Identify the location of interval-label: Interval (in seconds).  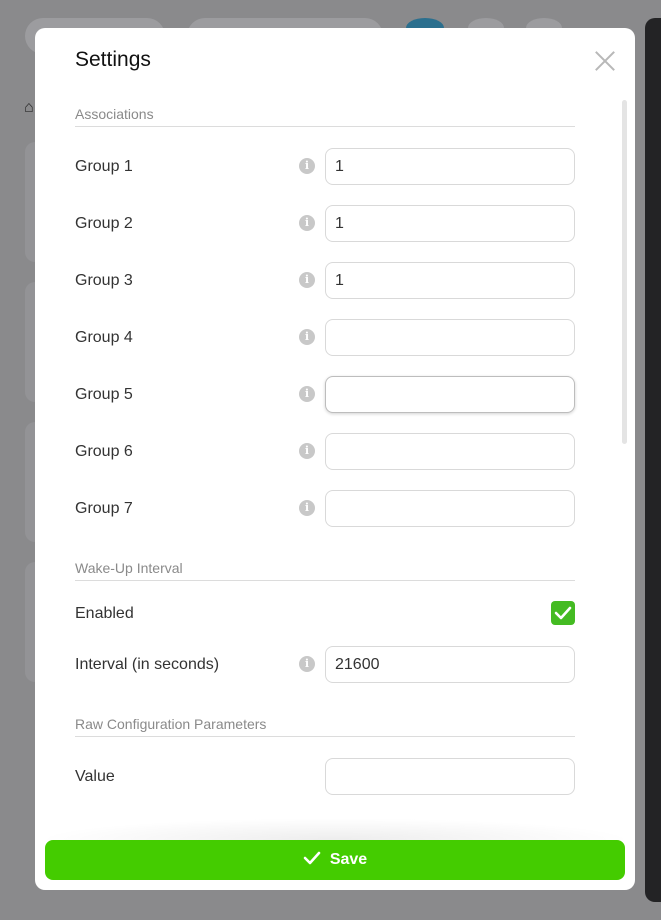
(147, 664).